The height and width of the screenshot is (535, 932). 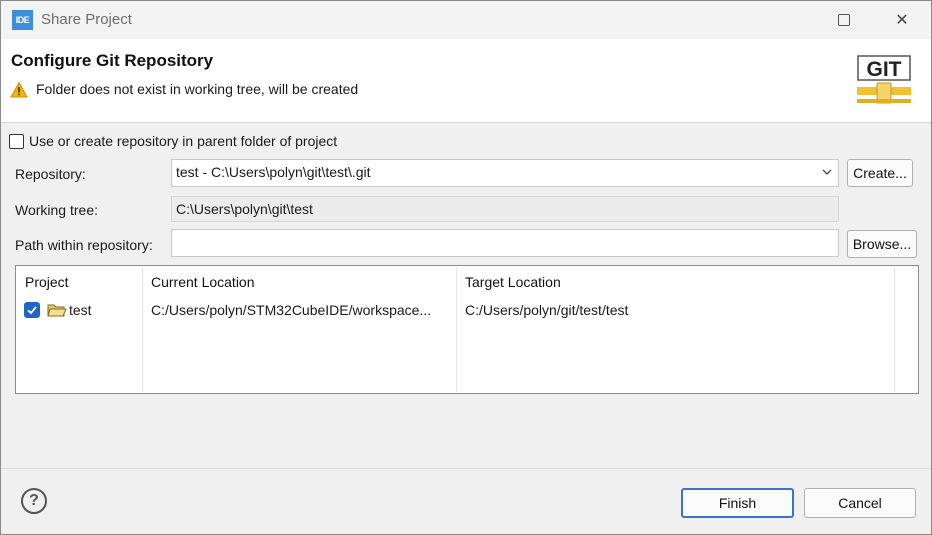 I want to click on cancel-button: Cancel, so click(x=860, y=503).